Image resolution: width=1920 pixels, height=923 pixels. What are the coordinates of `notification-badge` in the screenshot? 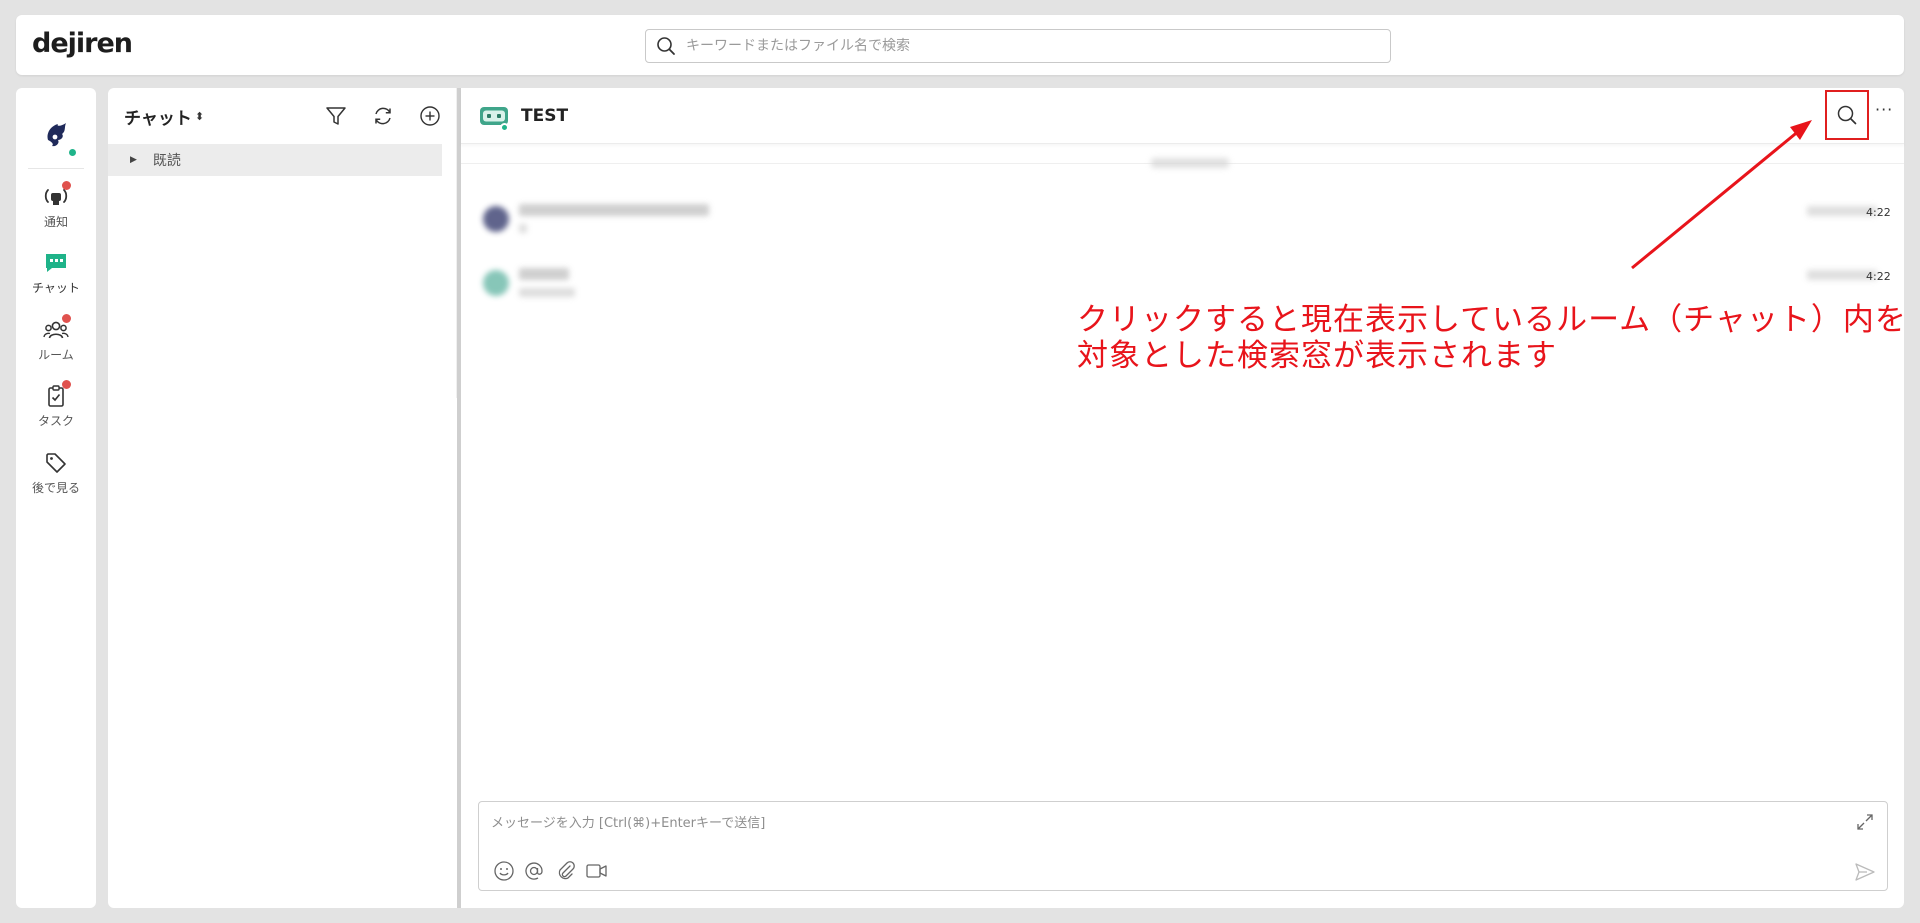 It's located at (66, 185).